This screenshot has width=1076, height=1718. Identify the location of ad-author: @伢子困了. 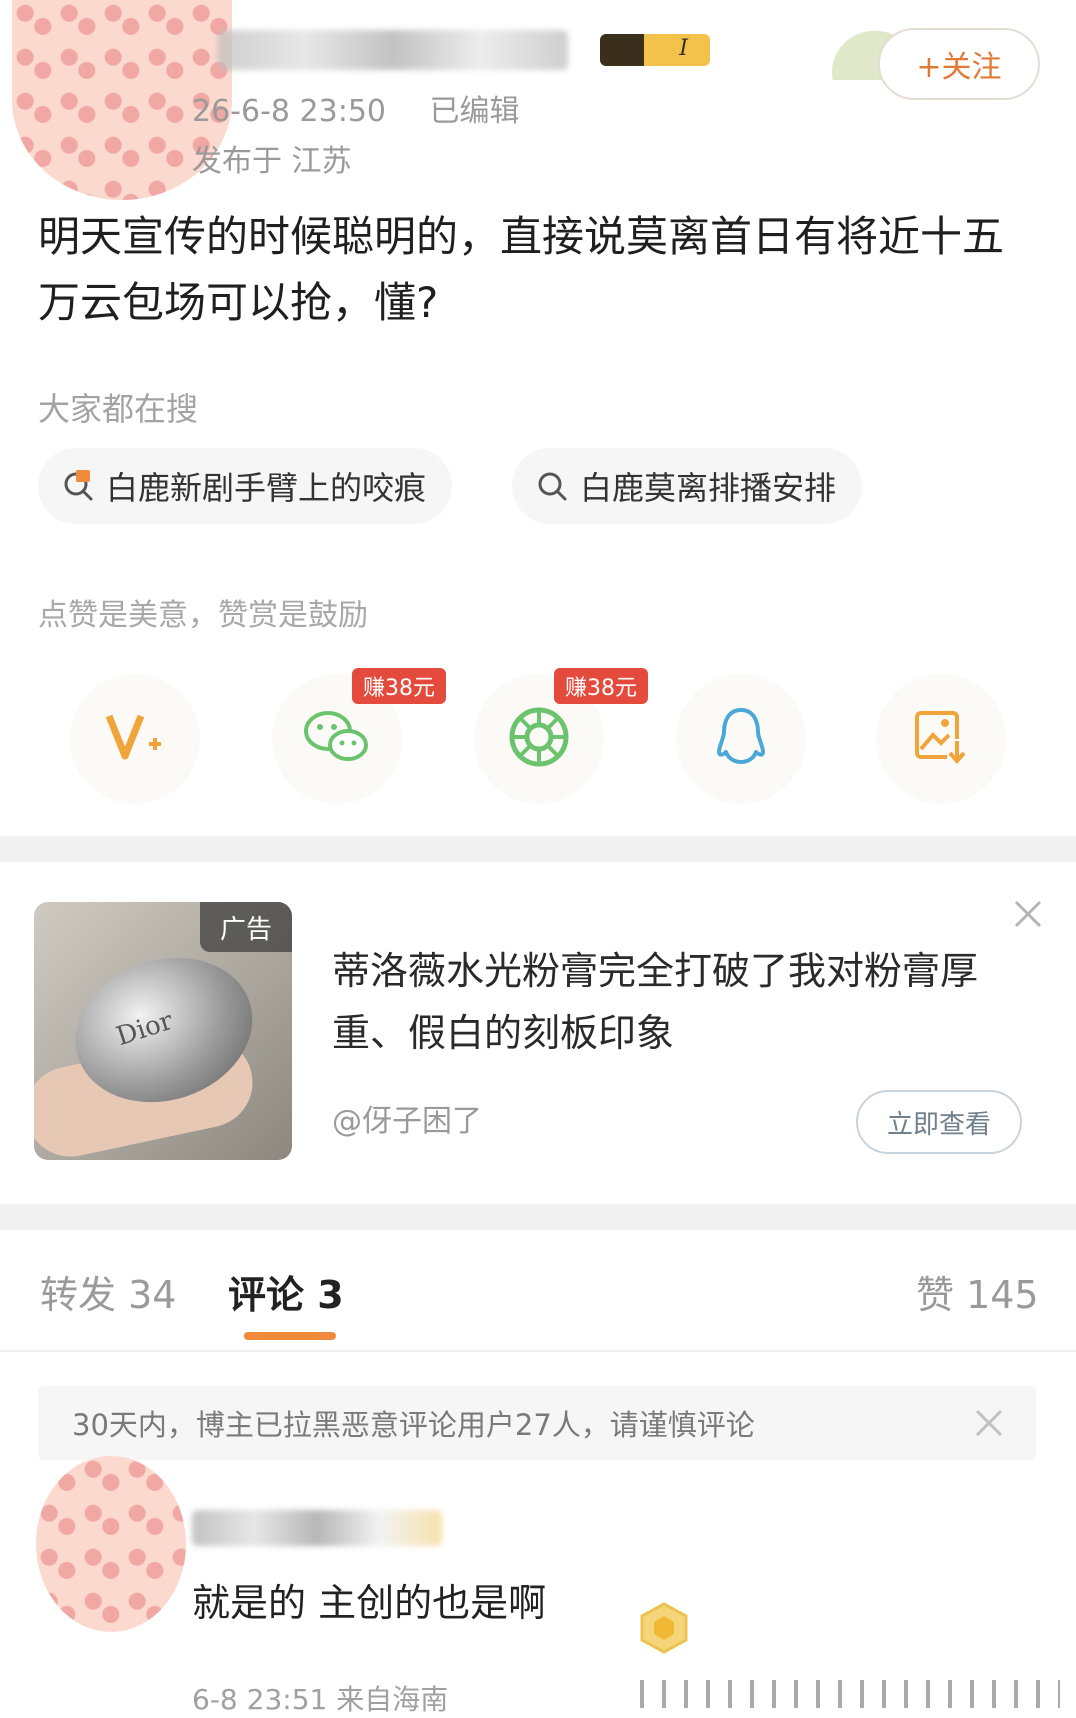
(407, 1118).